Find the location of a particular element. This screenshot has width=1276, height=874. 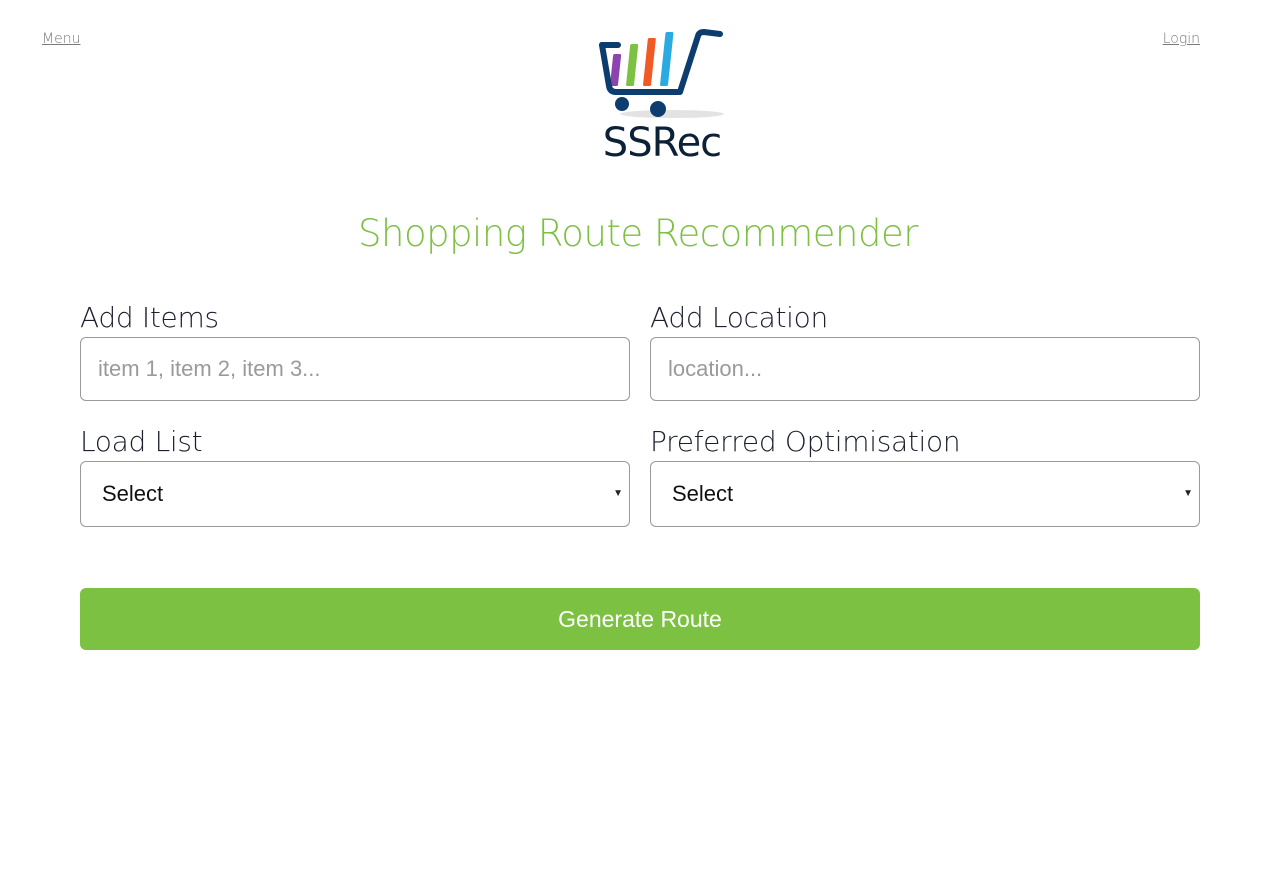

menu-link: Menu is located at coordinates (61, 39).